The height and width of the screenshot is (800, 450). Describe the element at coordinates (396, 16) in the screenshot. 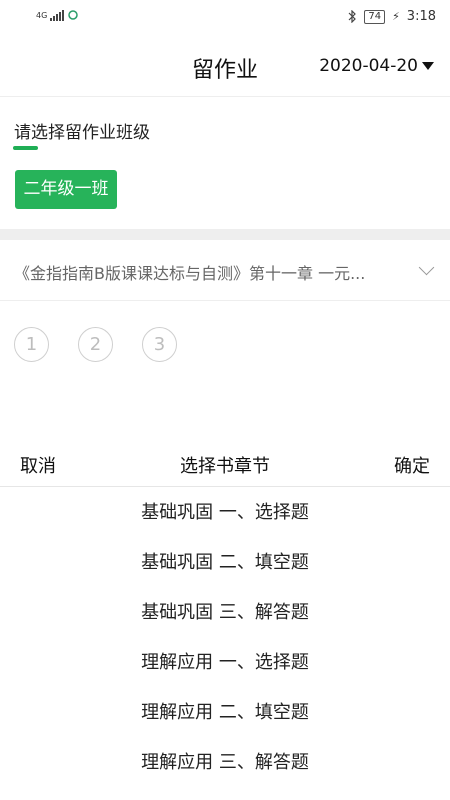

I see `charging-icon: ⚡` at that location.